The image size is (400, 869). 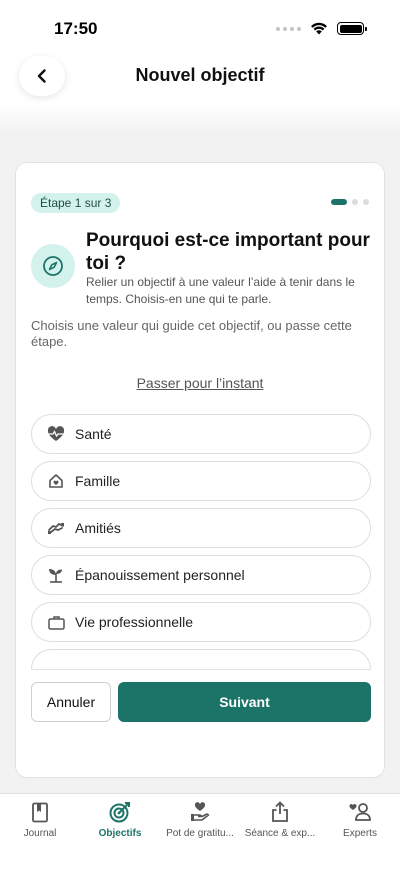 What do you see at coordinates (56, 481) in the screenshot?
I see `home-heart-icon` at bounding box center [56, 481].